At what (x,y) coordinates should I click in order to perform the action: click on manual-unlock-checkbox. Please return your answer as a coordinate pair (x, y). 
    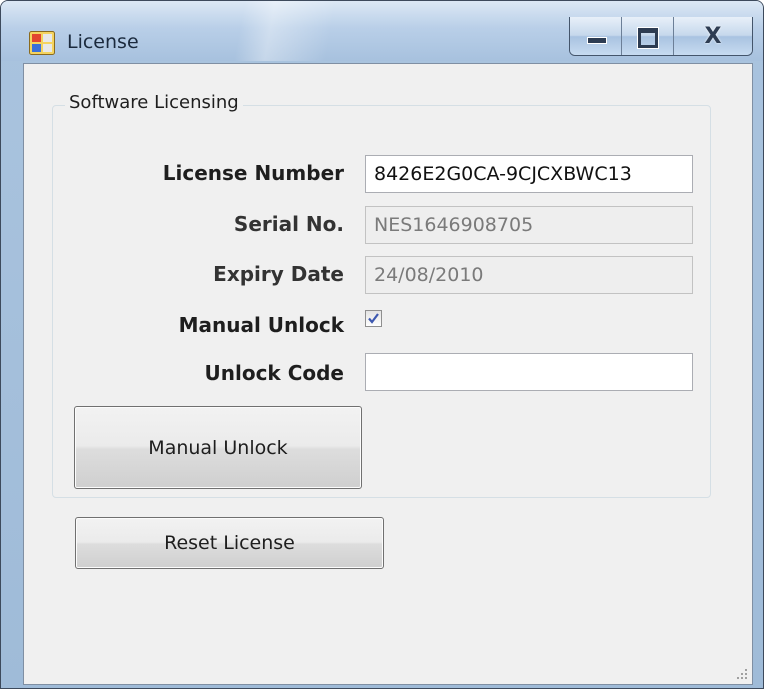
    Looking at the image, I should click on (373, 318).